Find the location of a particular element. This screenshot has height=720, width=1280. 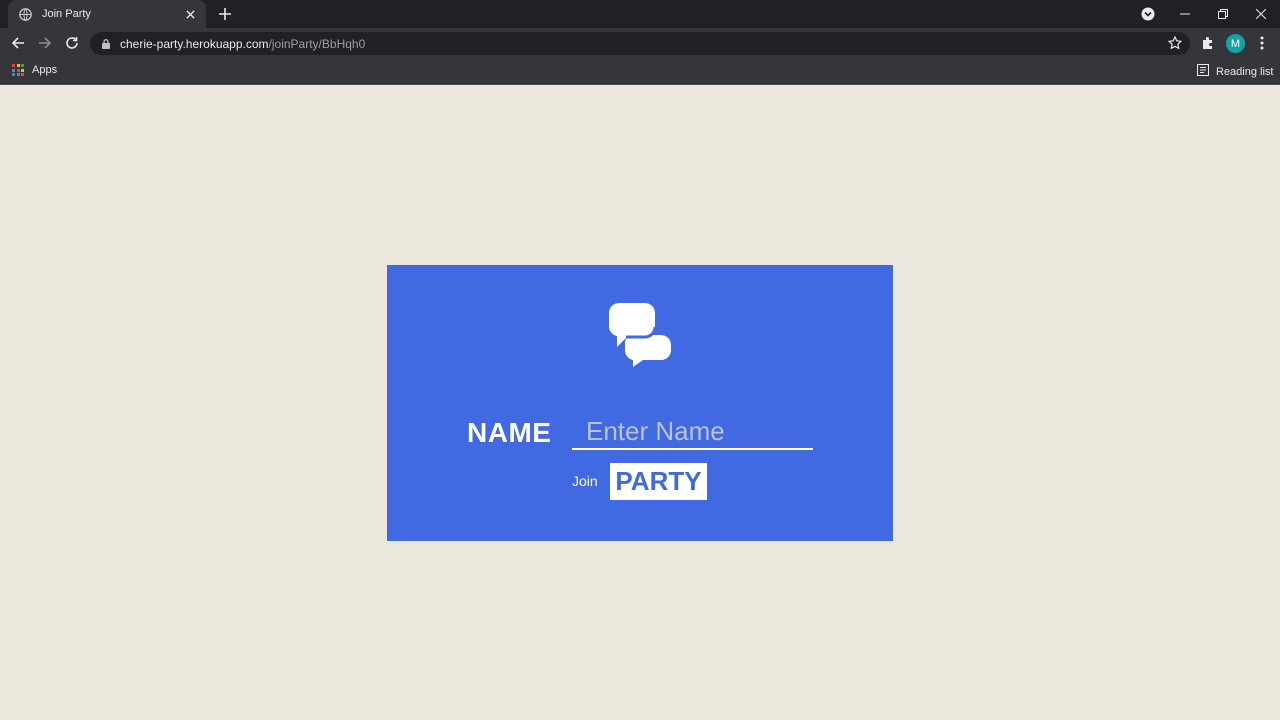

reading-list-button: Reading list is located at coordinates (1235, 72).